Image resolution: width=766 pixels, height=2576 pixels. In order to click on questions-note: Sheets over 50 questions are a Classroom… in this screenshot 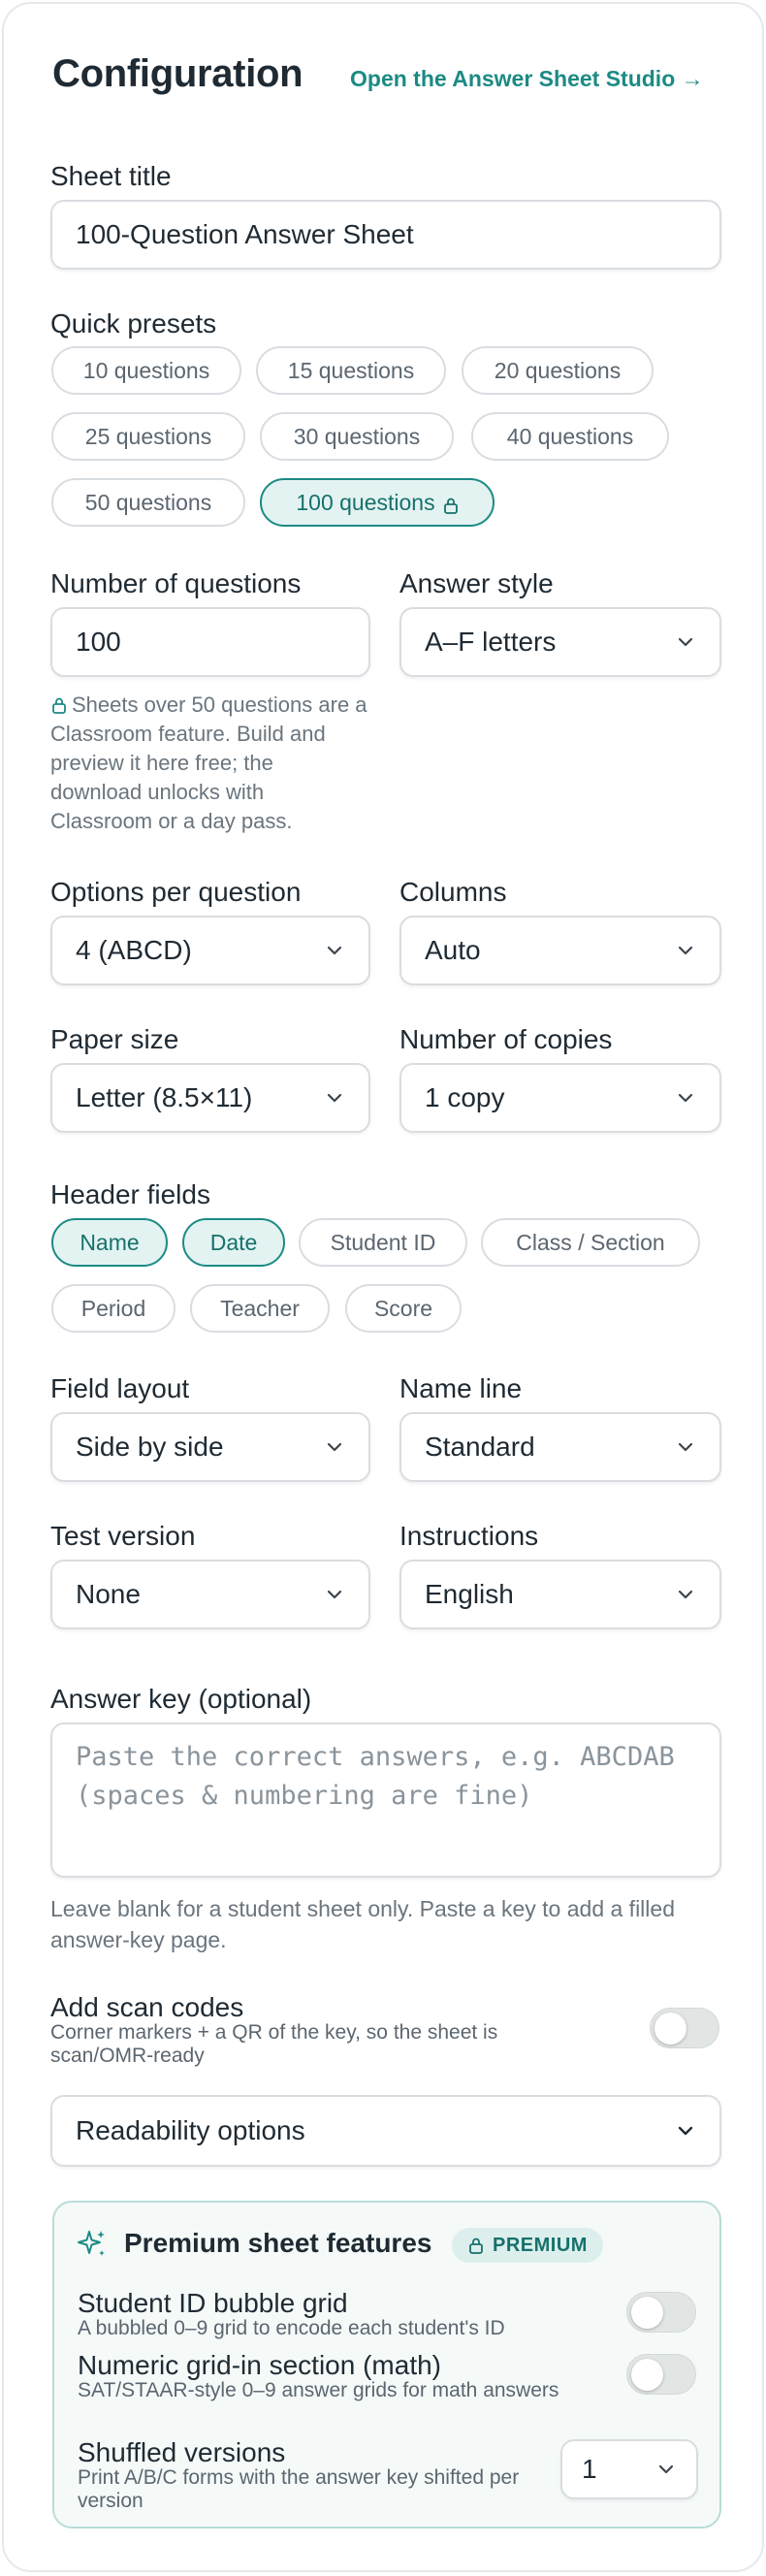, I will do `click(208, 762)`.